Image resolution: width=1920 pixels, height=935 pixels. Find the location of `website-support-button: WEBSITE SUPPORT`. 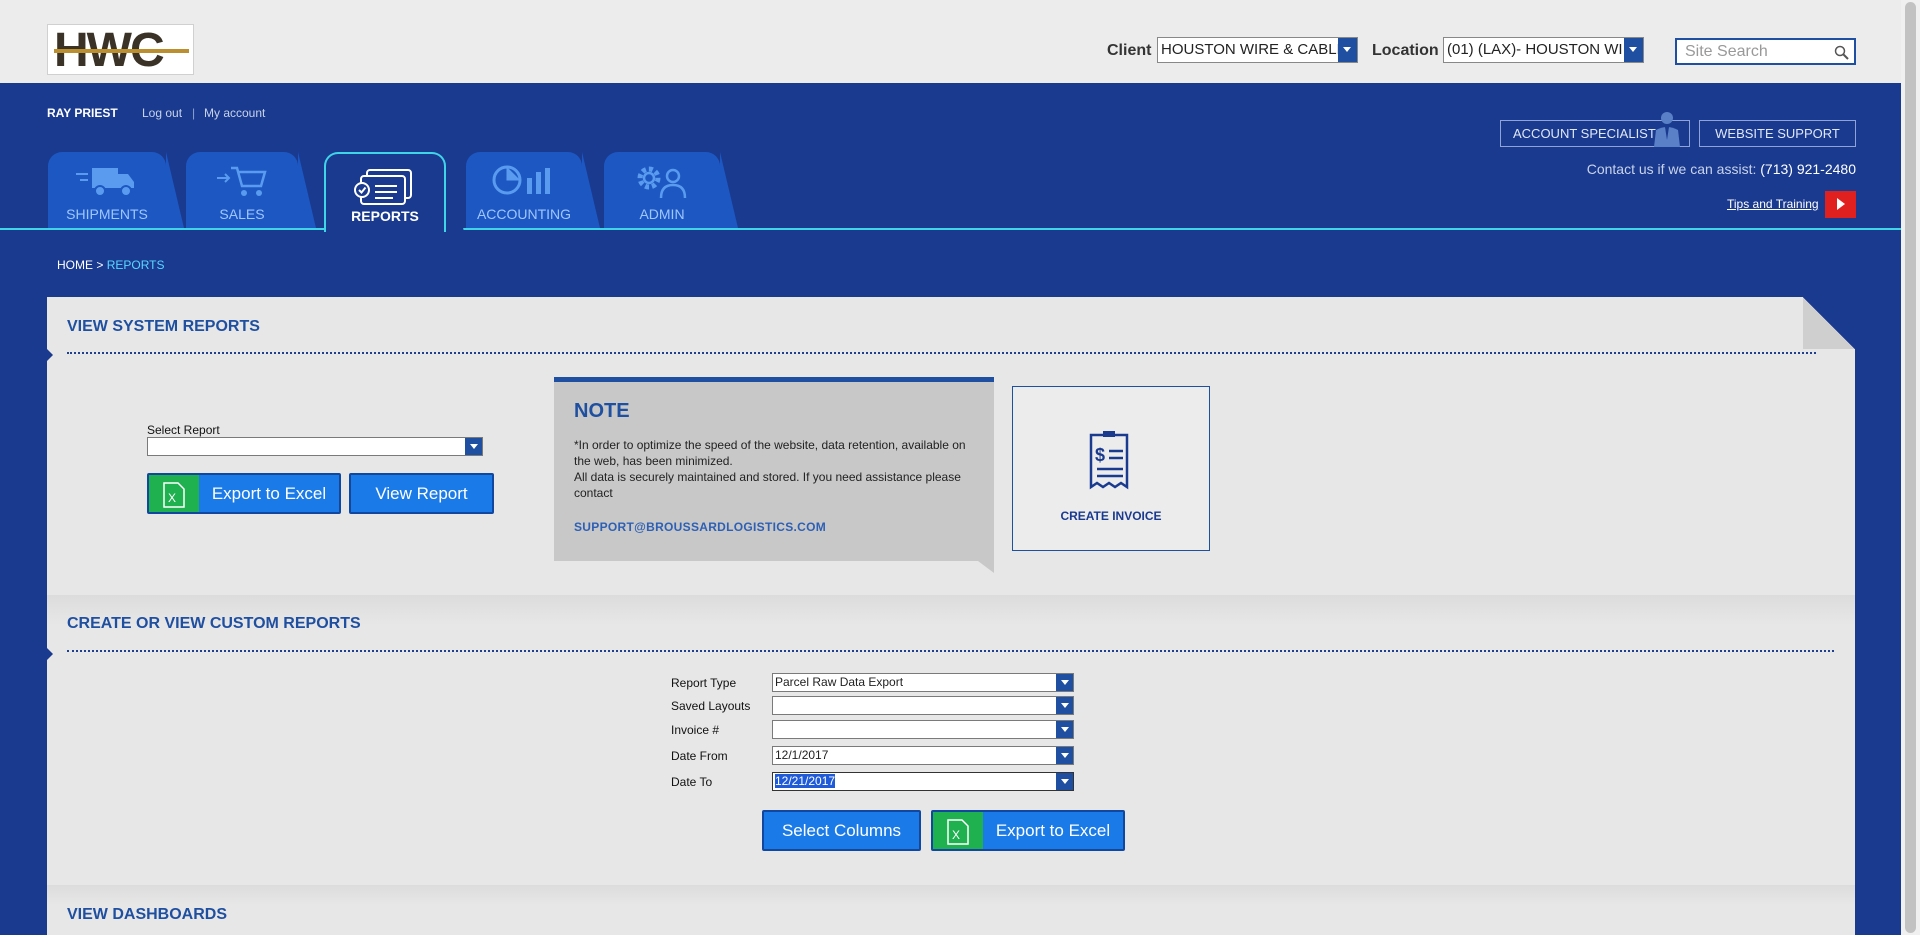

website-support-button: WEBSITE SUPPORT is located at coordinates (1777, 133).